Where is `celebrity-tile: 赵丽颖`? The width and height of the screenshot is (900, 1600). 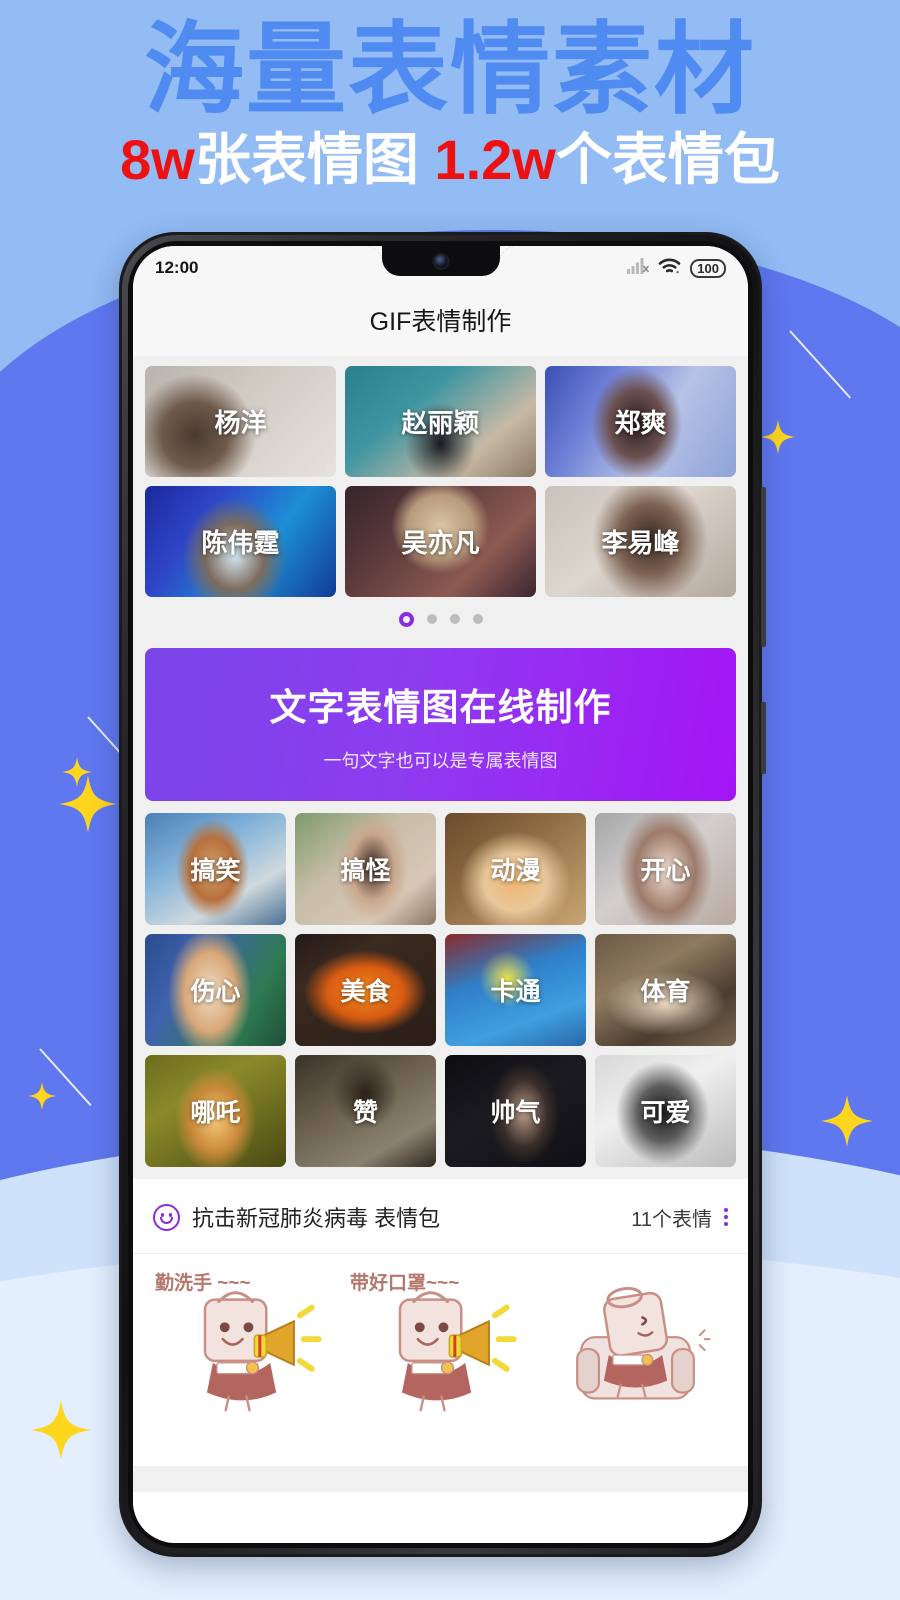
celebrity-tile: 赵丽颖 is located at coordinates (440, 421).